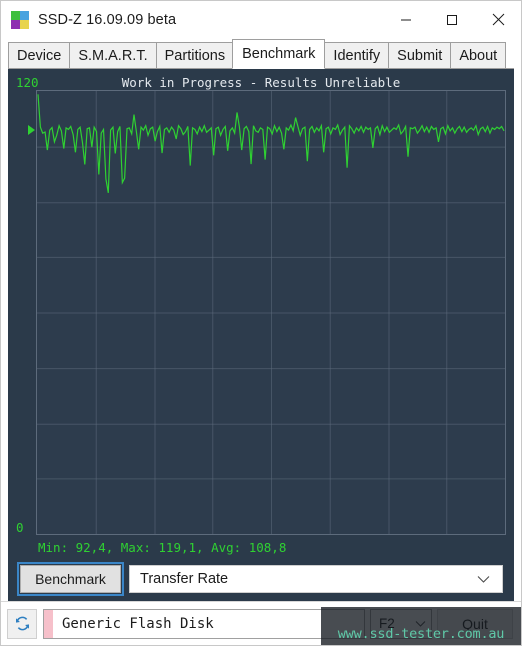 Image resolution: width=522 pixels, height=646 pixels. Describe the element at coordinates (138, 623) in the screenshot. I see `device-name-label: Generic Flash Disk` at that location.